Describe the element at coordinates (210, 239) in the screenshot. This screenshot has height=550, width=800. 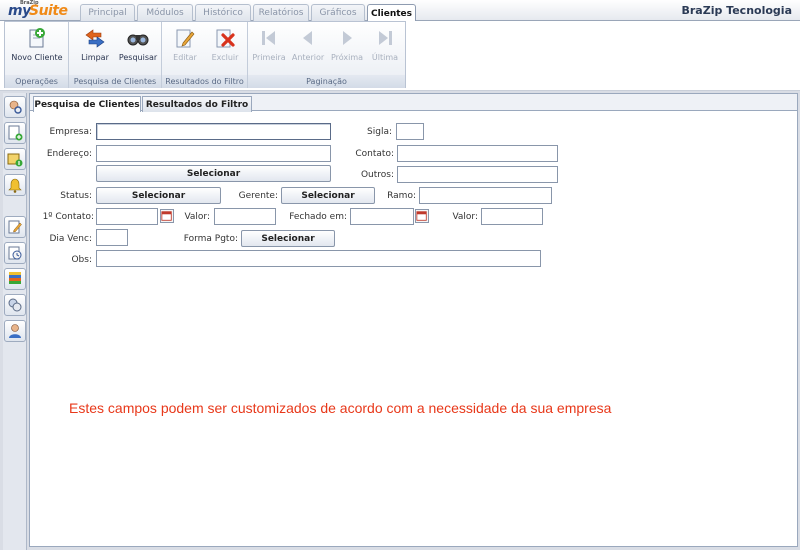
I see `forma-pgto-label: Forma Pgto:` at that location.